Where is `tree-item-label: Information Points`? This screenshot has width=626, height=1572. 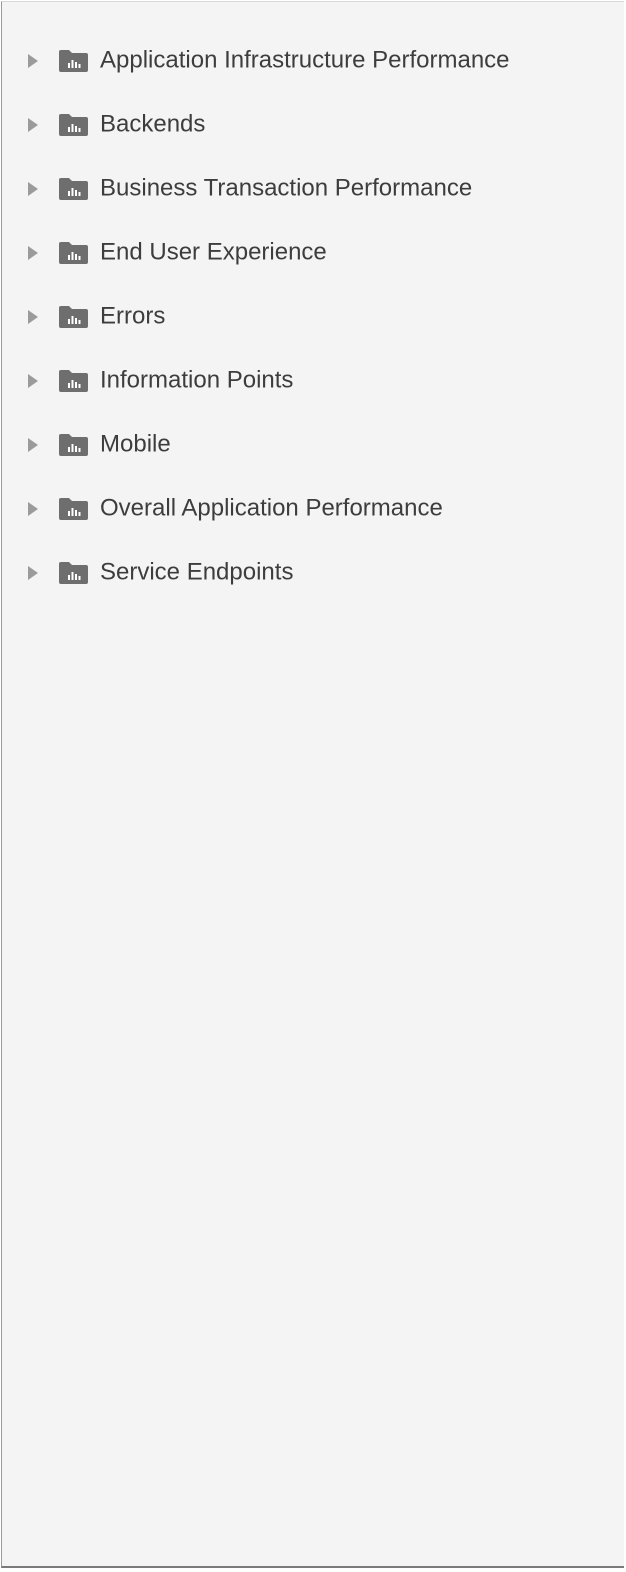 tree-item-label: Information Points is located at coordinates (197, 380).